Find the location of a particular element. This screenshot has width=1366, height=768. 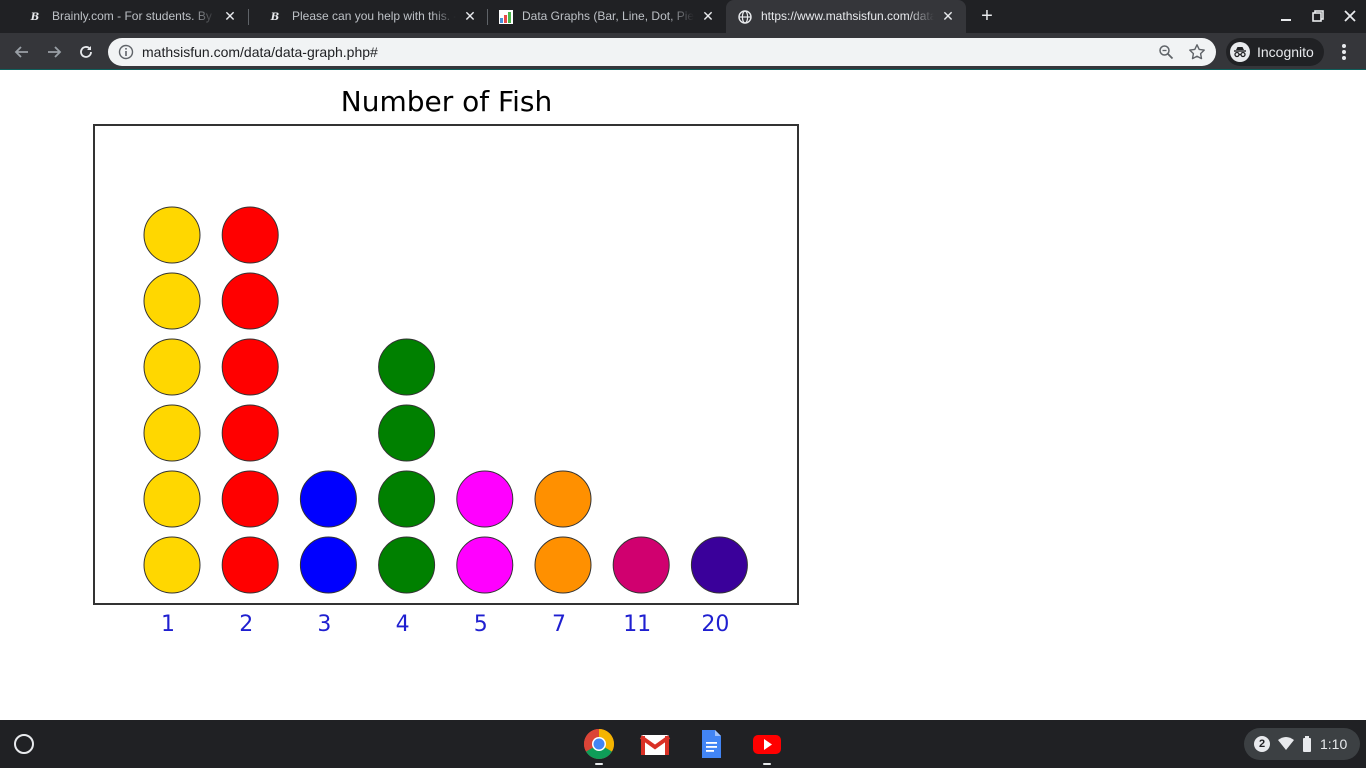

tab-title: https://www.mathsisfun.com/data is located at coordinates (847, 16).